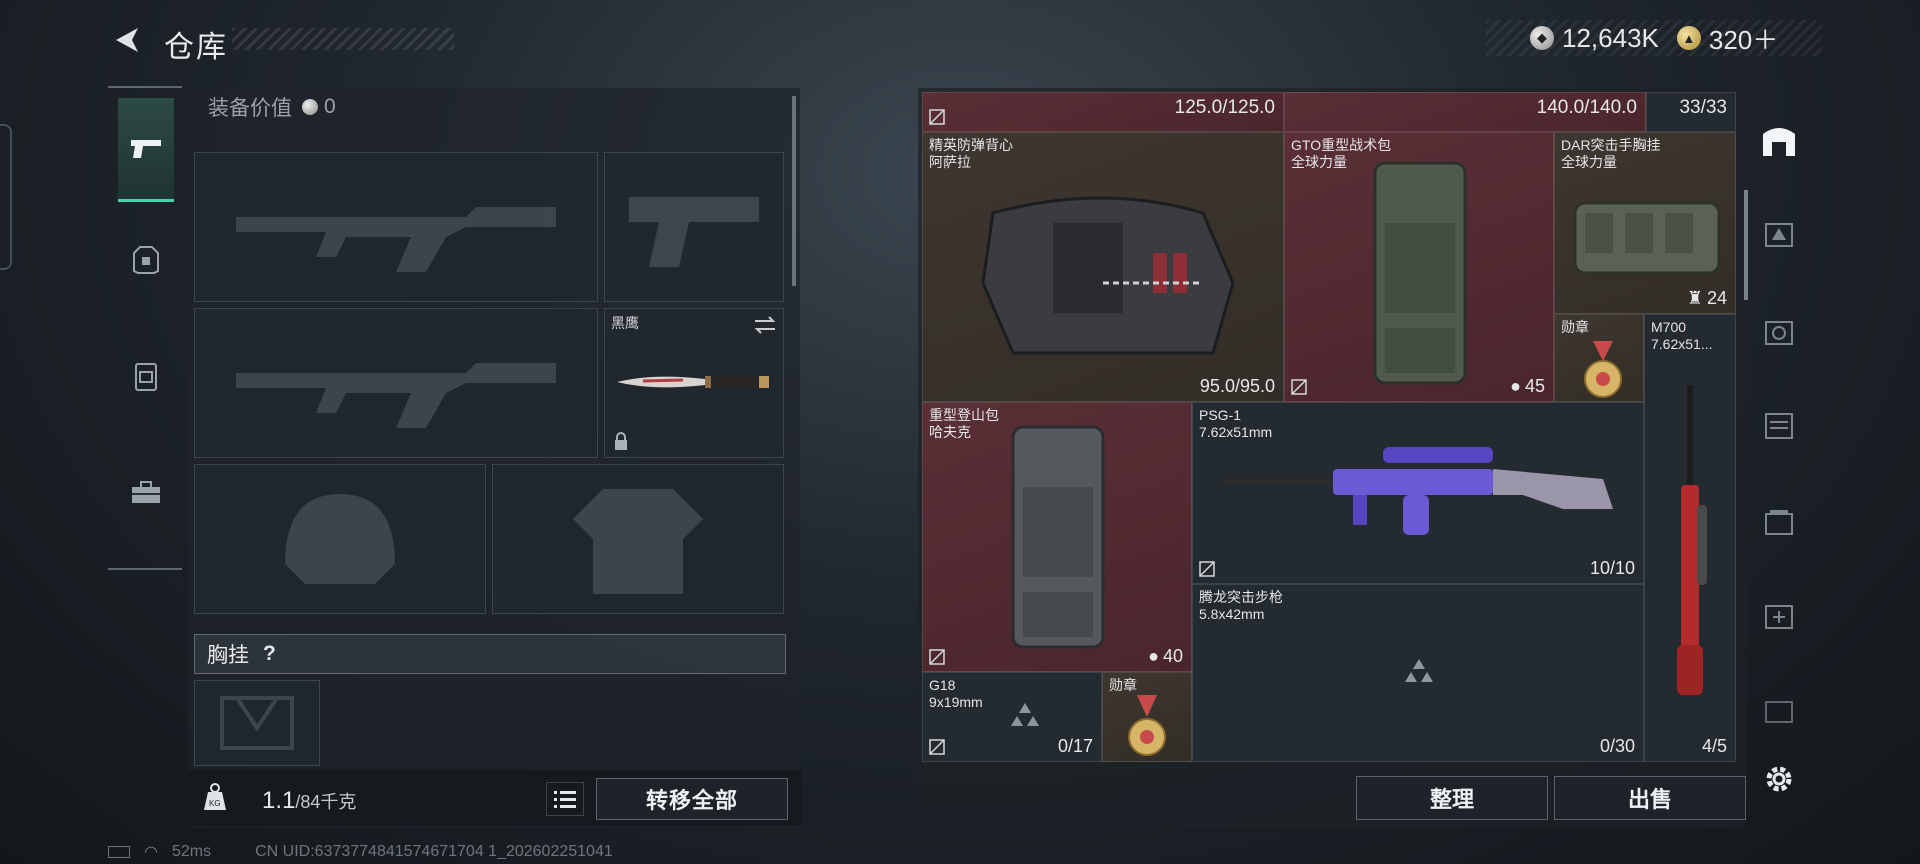 This screenshot has width=1920, height=864. I want to click on equipment-value: 装备价值 0, so click(272, 107).